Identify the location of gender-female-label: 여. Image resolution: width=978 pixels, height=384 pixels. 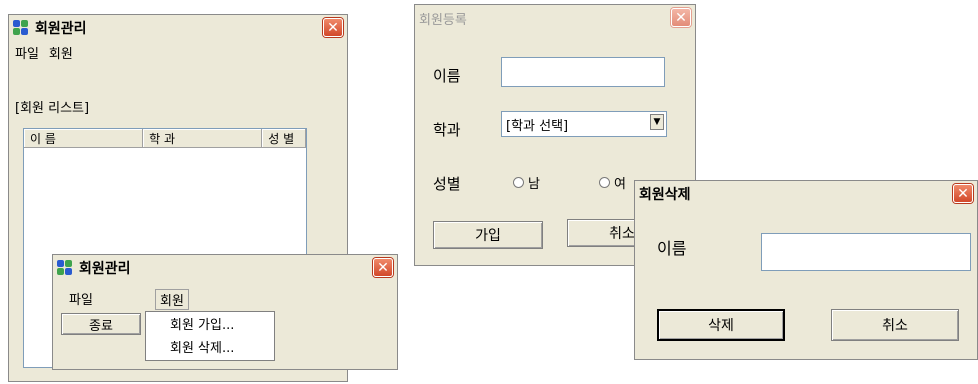
(620, 184).